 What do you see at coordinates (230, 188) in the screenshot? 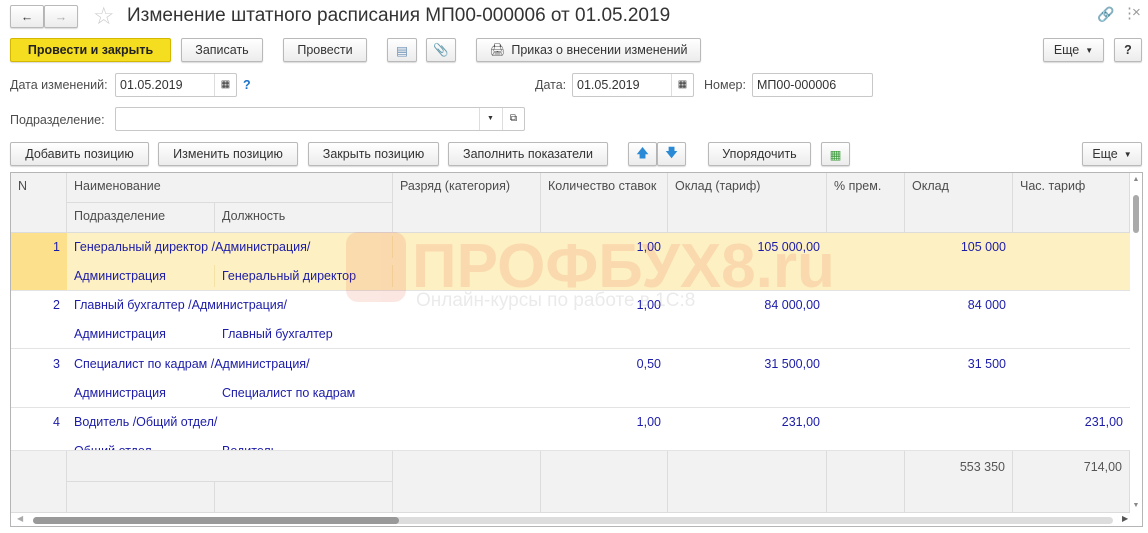
I see `col-name: Наименование` at bounding box center [230, 188].